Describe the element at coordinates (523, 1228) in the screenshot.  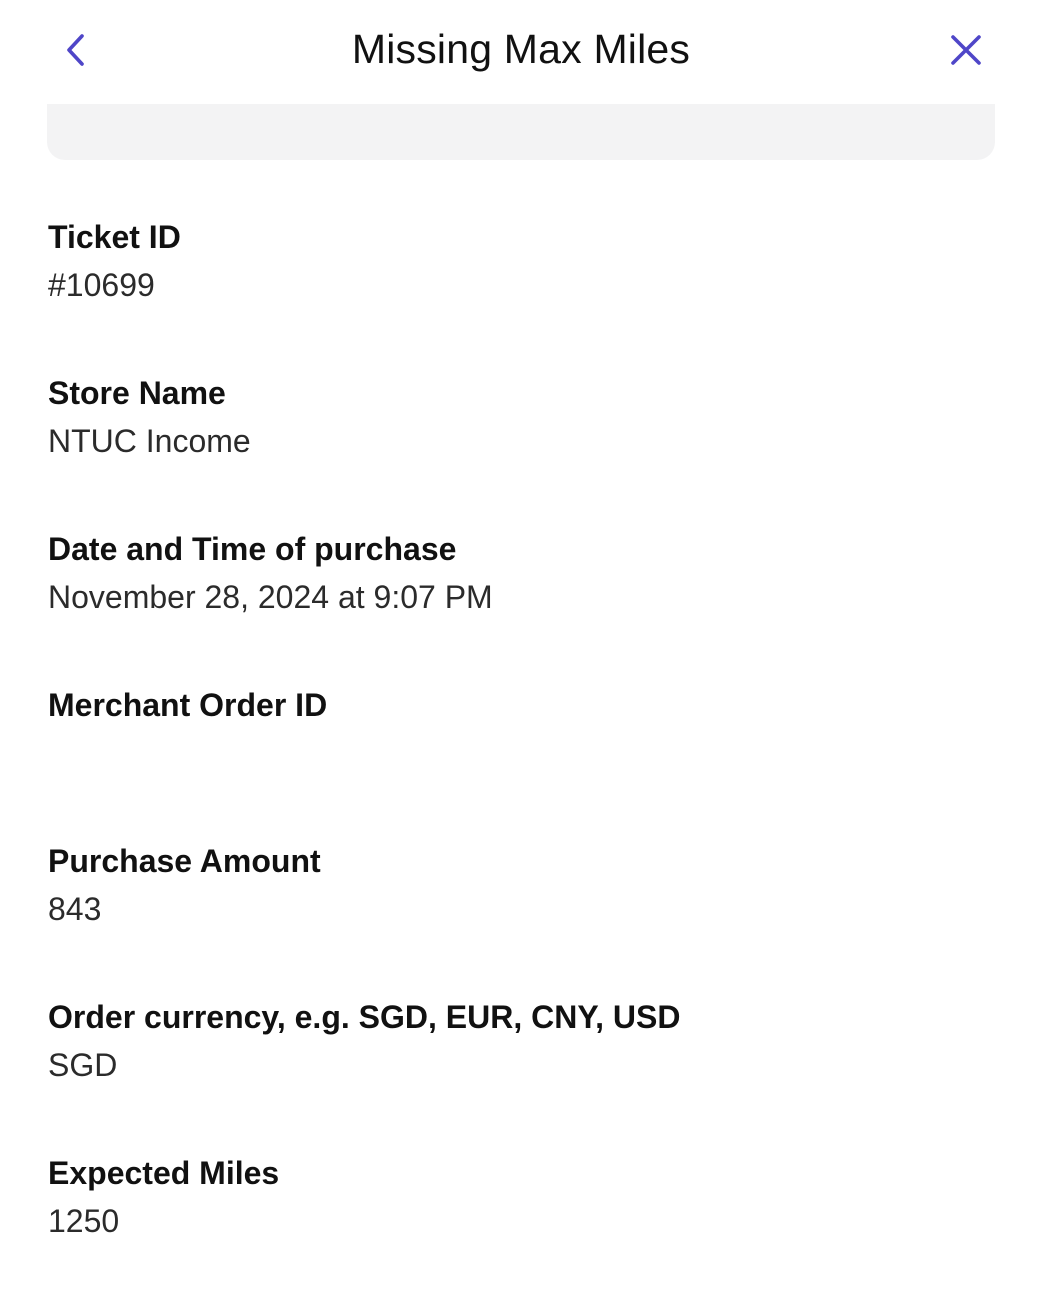
I see `field-expected-miles: Expected Miles 1250` at that location.